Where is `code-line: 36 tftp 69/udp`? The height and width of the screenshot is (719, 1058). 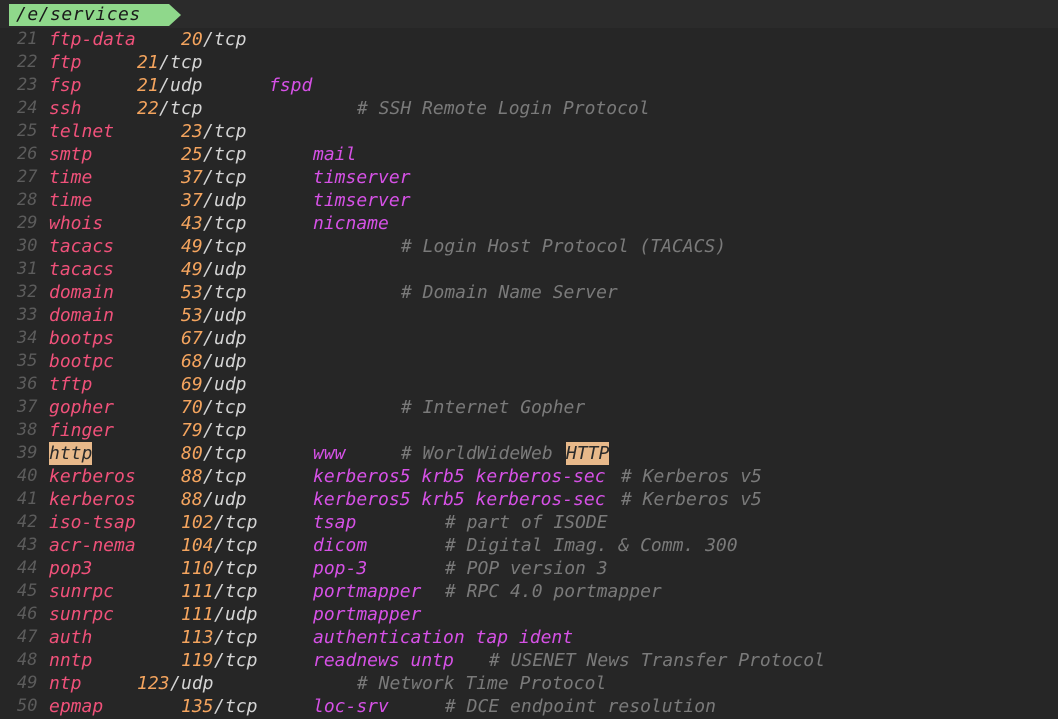 code-line: 36 tftp 69/udp is located at coordinates (529, 384).